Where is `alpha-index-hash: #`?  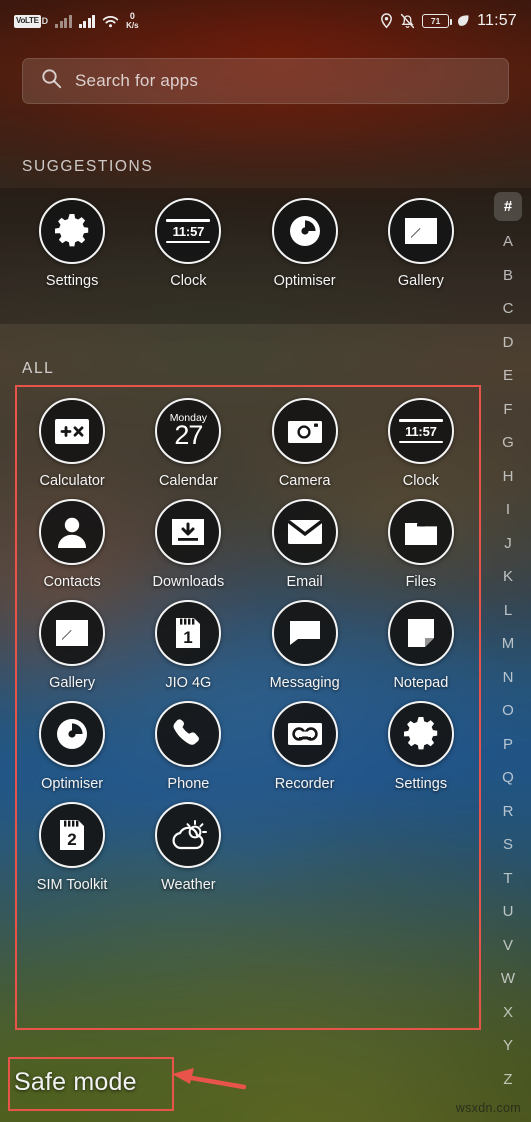
alpha-index-hash: # is located at coordinates (508, 206).